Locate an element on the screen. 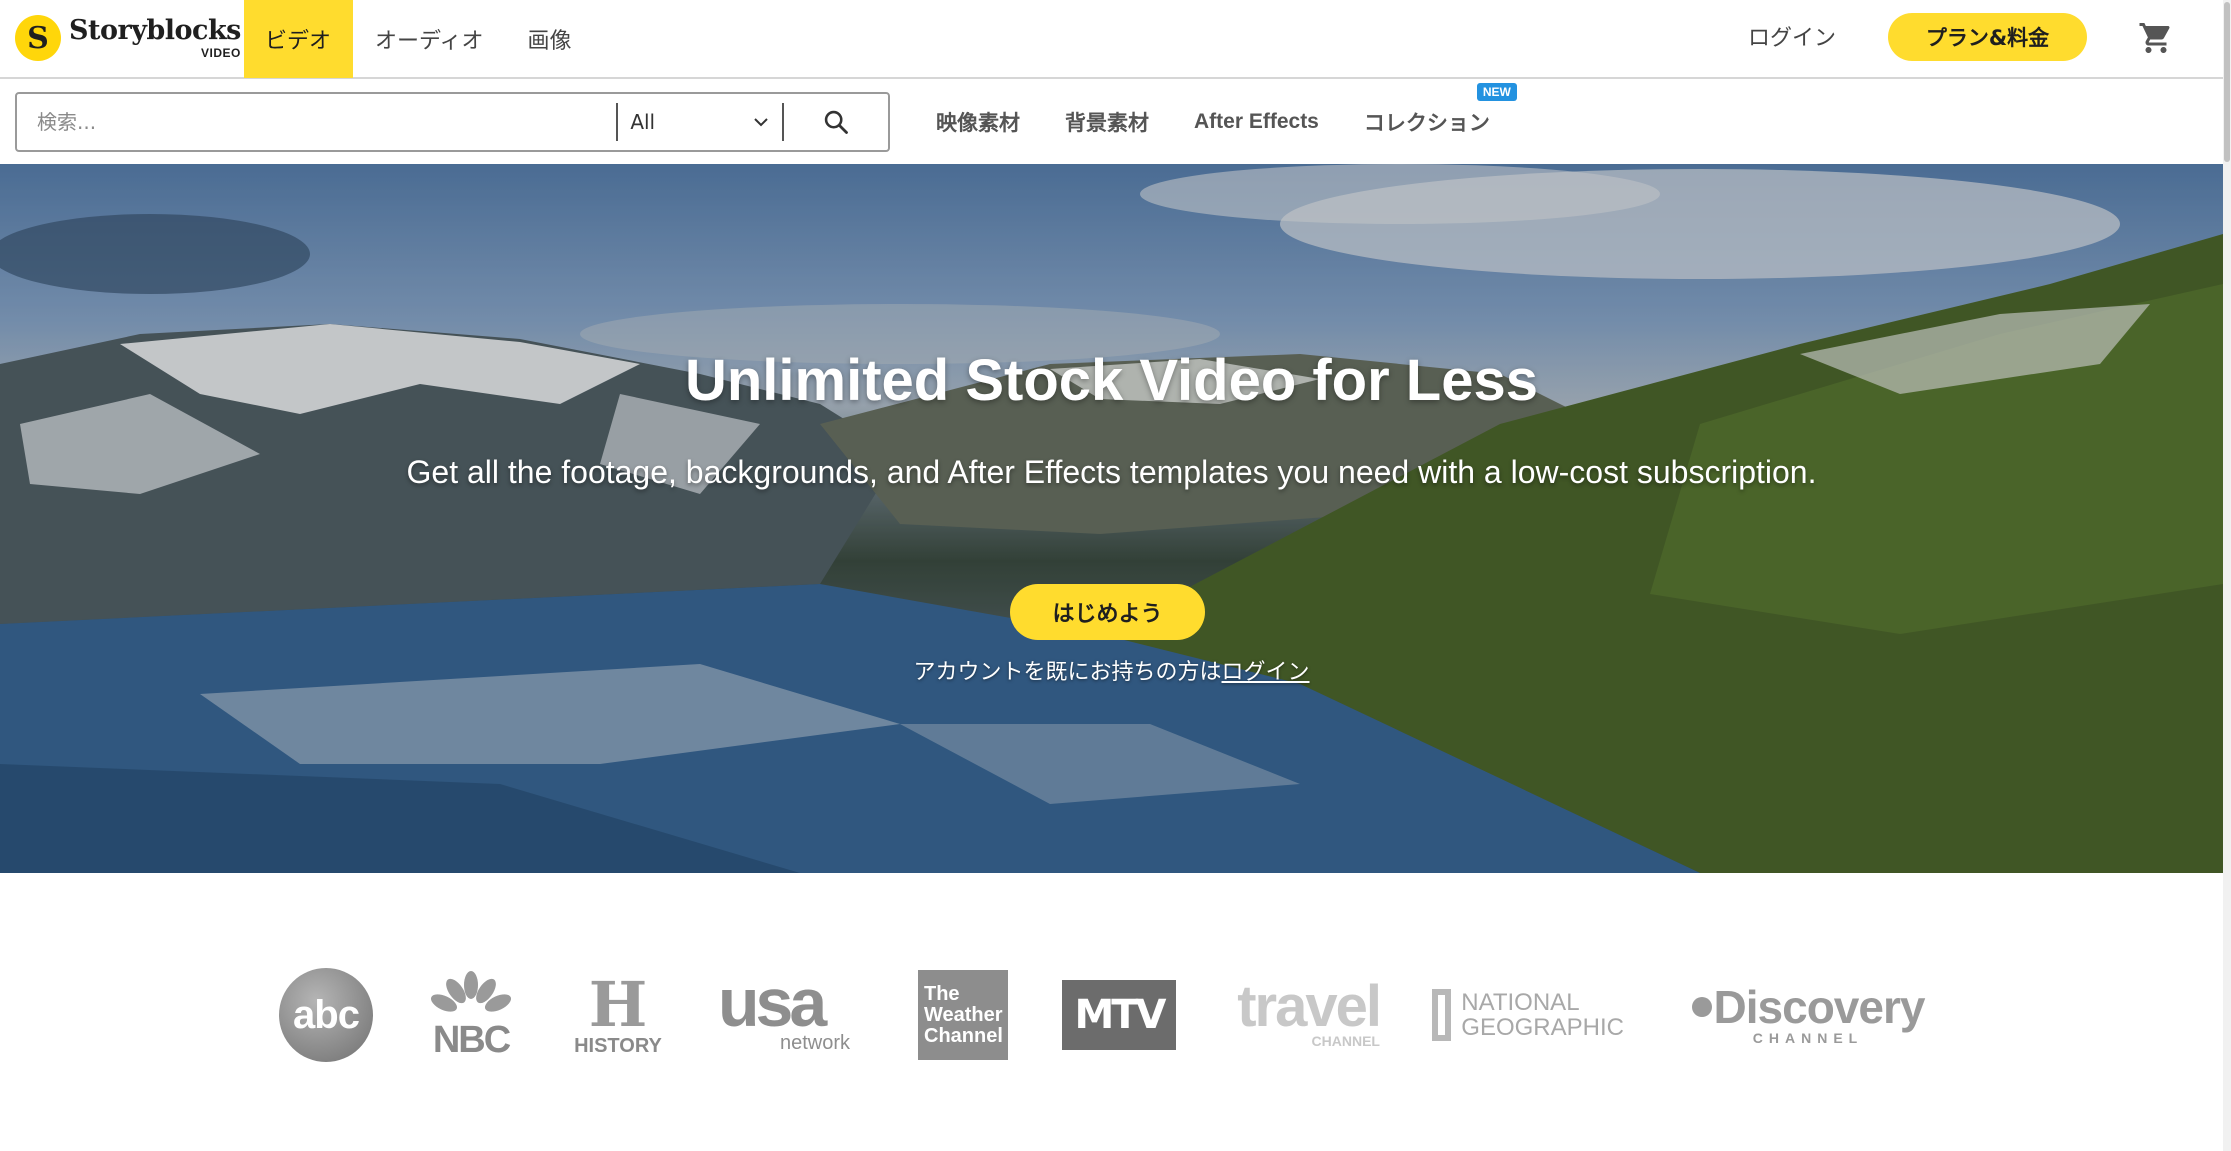 Image resolution: width=2231 pixels, height=1151 pixels. tab-video: ビデオ is located at coordinates (299, 39).